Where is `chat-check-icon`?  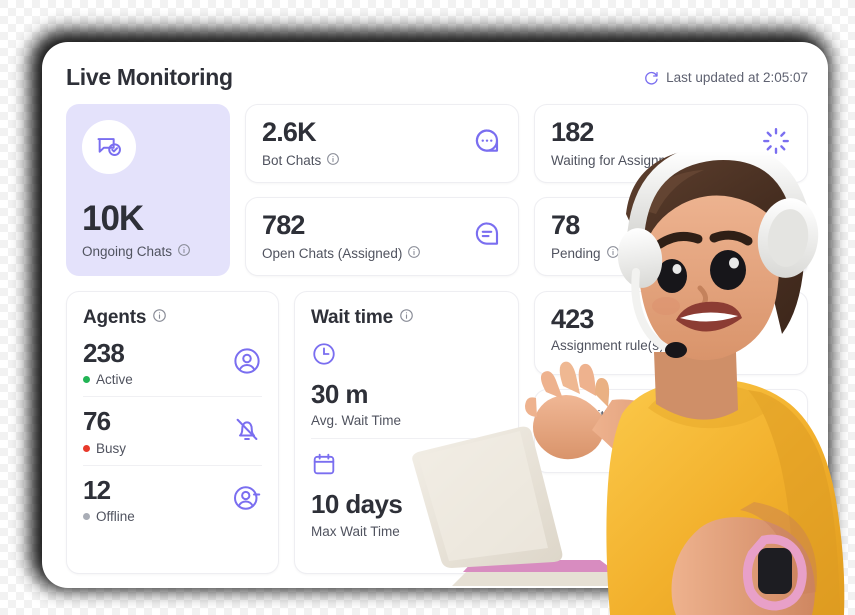 chat-check-icon is located at coordinates (109, 147).